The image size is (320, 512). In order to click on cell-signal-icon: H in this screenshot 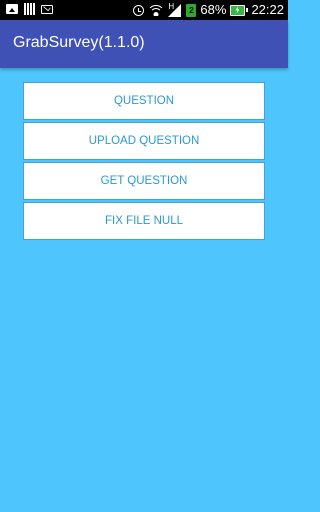, I will do `click(175, 9)`.